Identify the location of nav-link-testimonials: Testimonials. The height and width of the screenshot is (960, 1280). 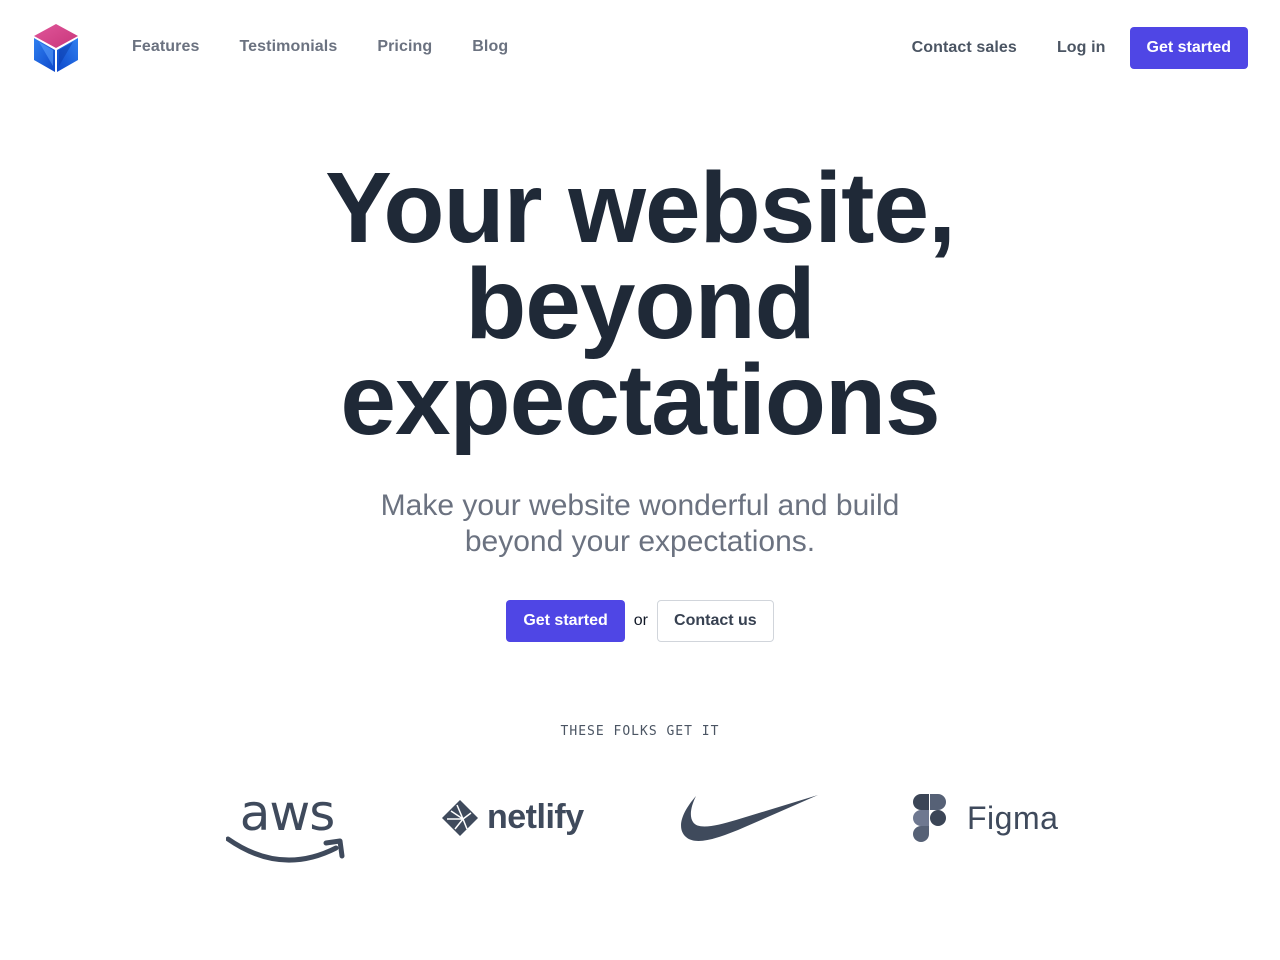
(289, 47).